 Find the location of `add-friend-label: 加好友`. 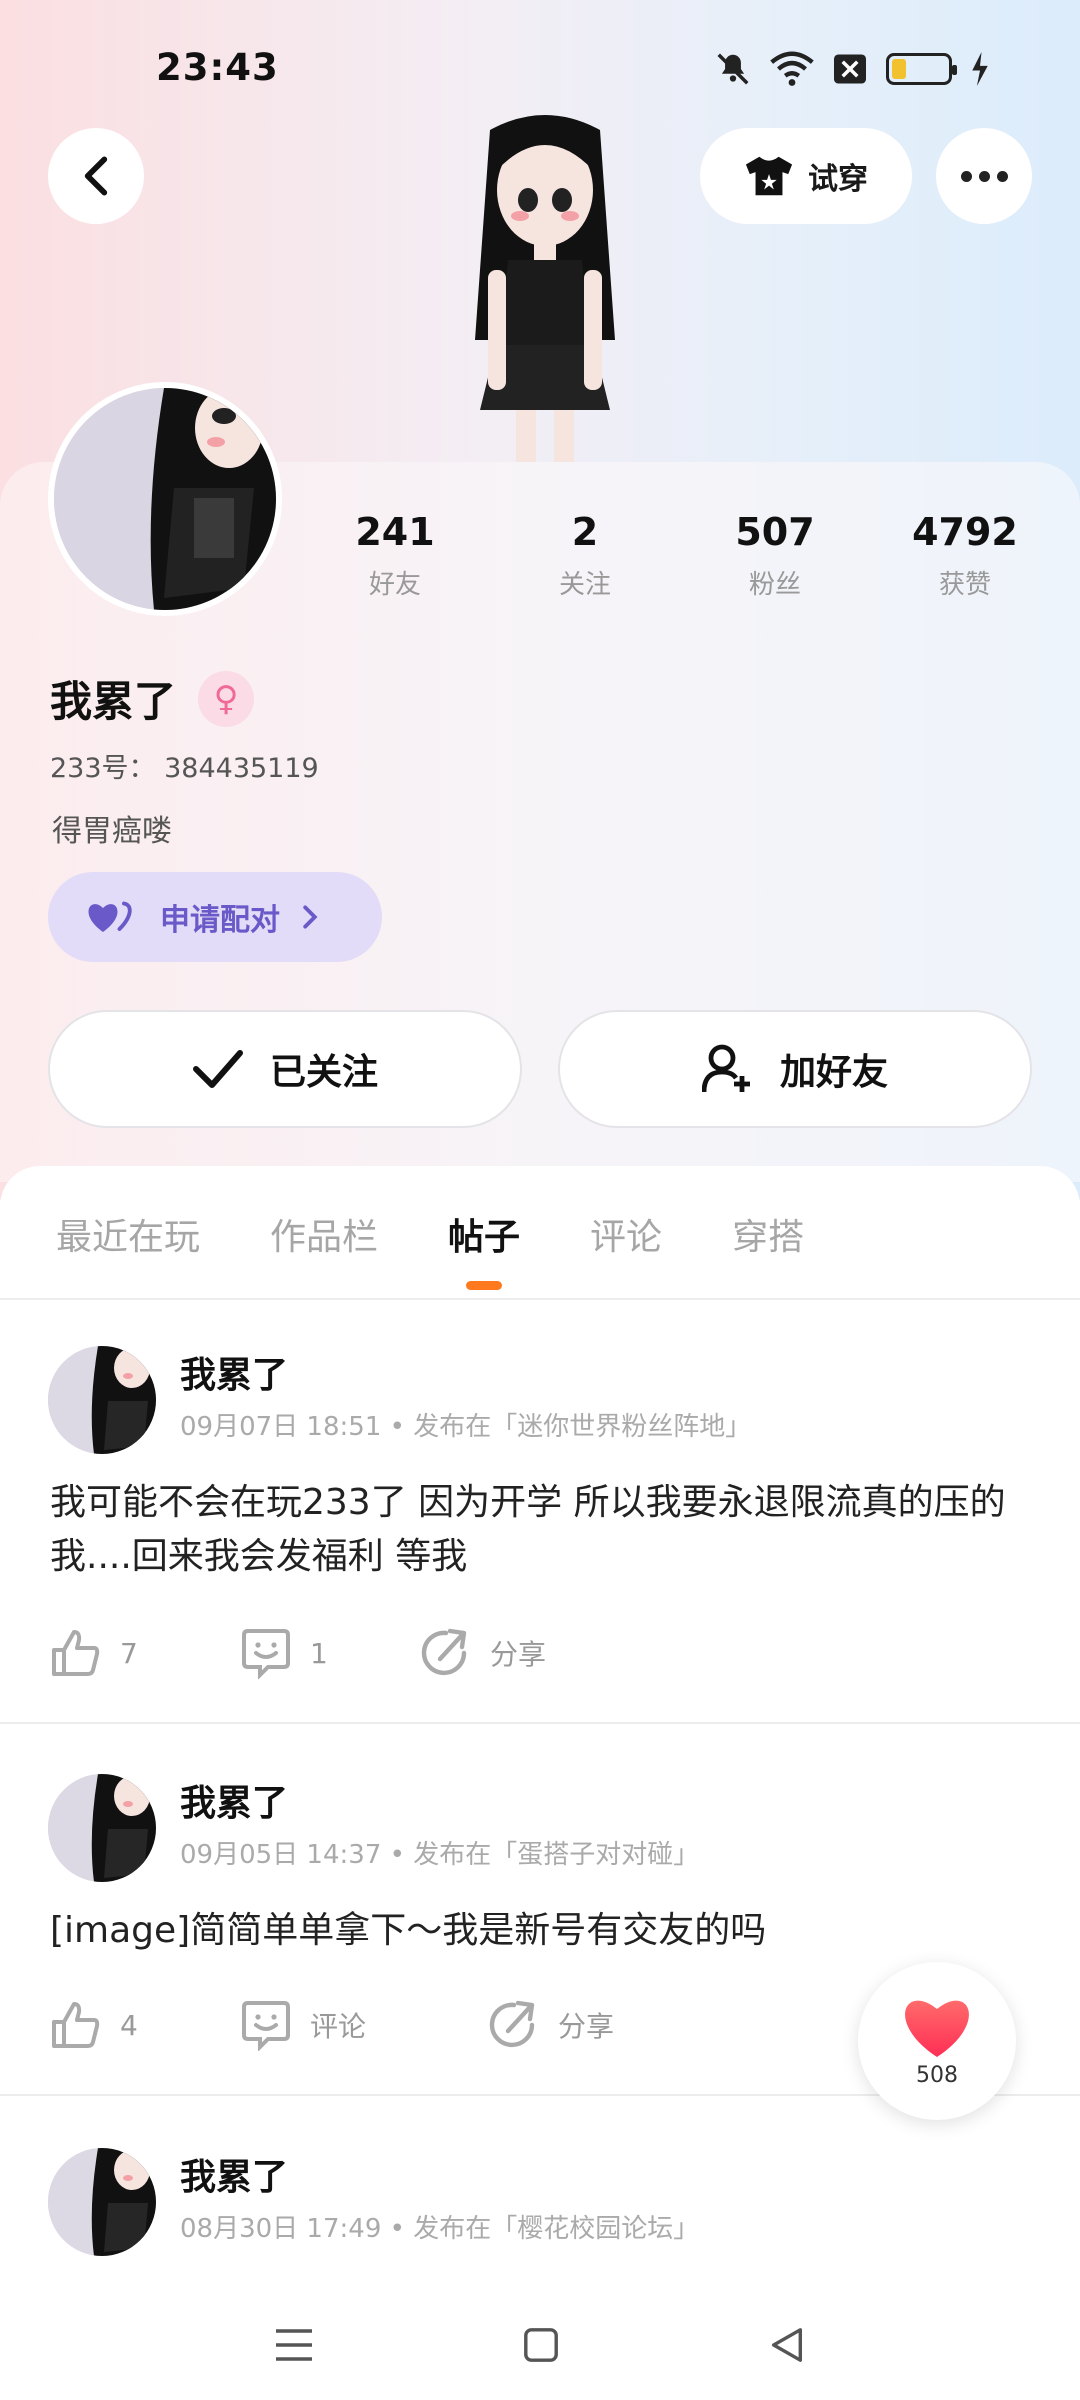

add-friend-label: 加好友 is located at coordinates (833, 1072).